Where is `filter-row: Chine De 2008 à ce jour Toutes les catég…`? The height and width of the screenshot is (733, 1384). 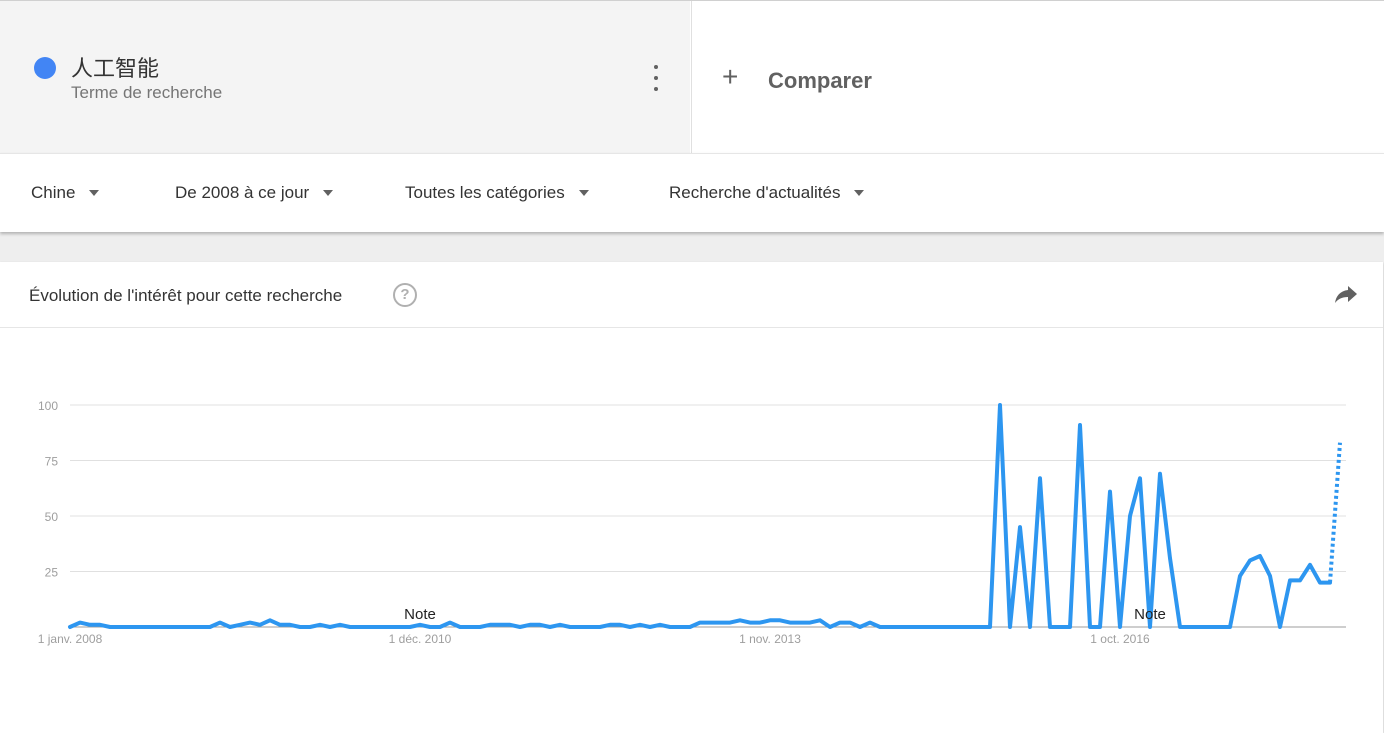
filter-row: Chine De 2008 à ce jour Toutes les catég… is located at coordinates (692, 192).